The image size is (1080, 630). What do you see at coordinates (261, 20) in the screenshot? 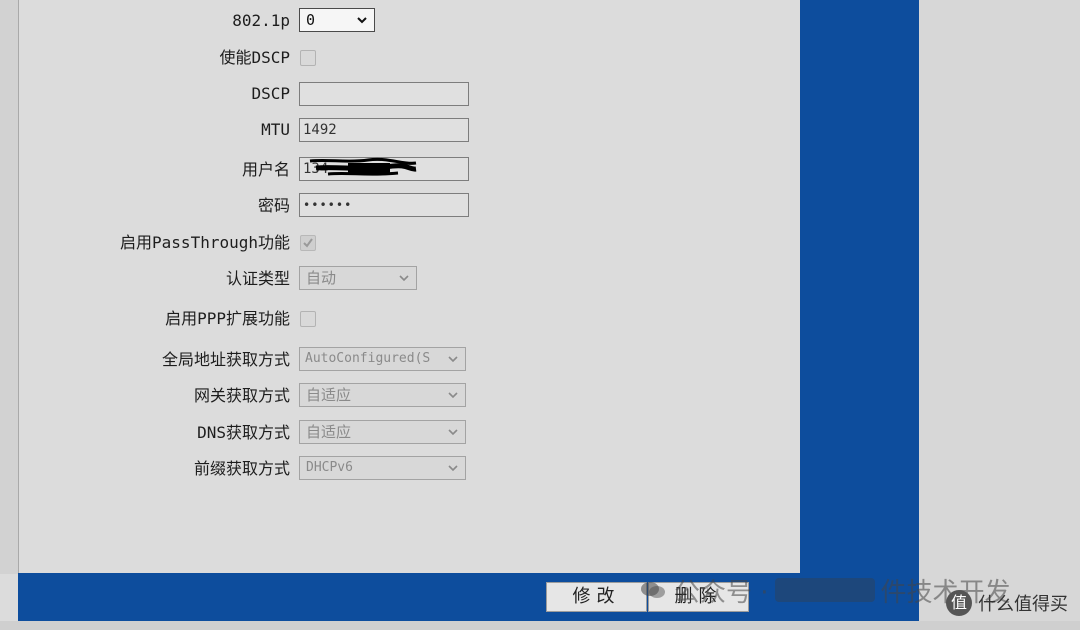
I see `vlan-priority-label: 802.1p` at bounding box center [261, 20].